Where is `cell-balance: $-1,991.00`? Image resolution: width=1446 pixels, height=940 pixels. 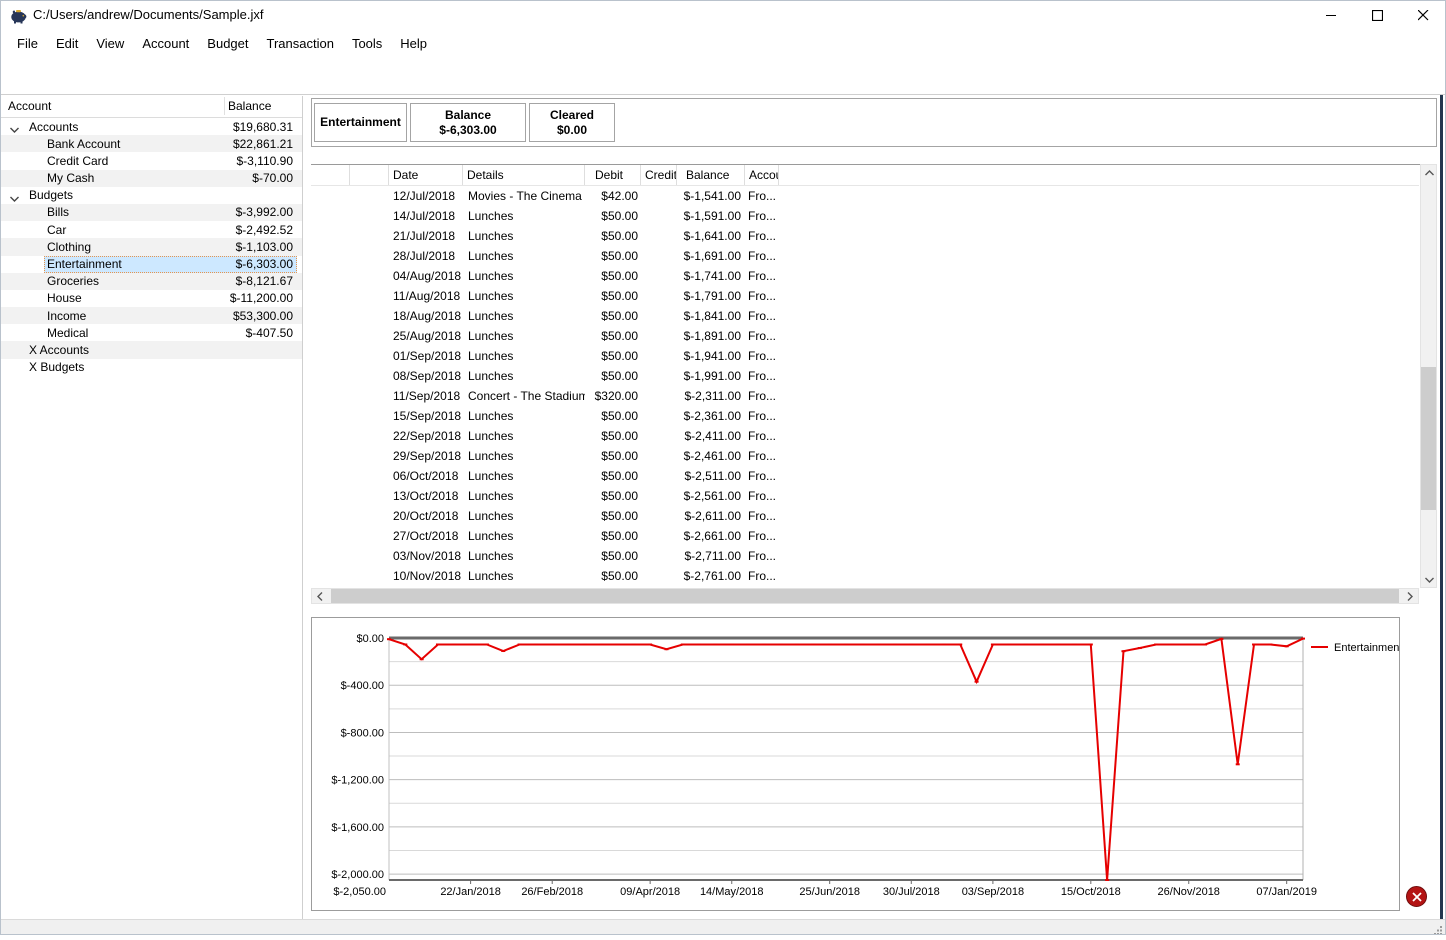 cell-balance: $-1,991.00 is located at coordinates (712, 376).